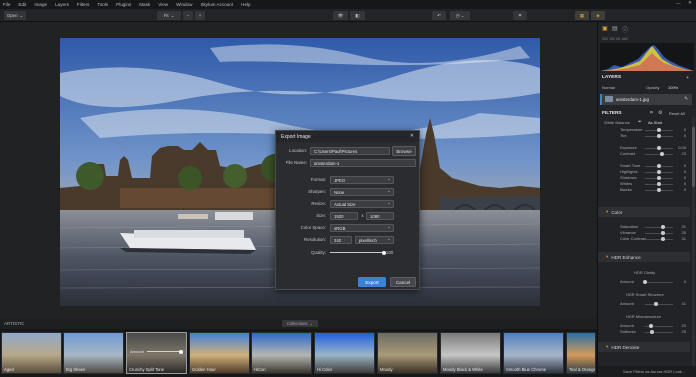  I want to click on history-button: ◷ ⌄, so click(460, 15).